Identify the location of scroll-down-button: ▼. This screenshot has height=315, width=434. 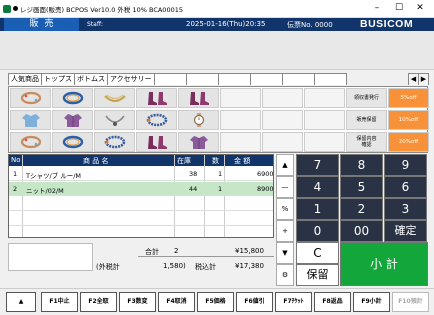
(285, 253).